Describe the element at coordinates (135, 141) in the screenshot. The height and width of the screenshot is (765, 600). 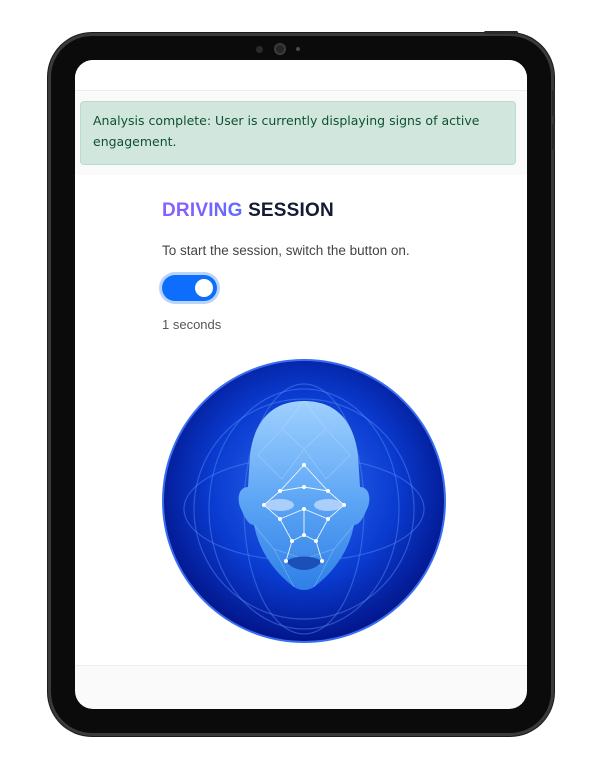
I see `alert-text-line2: engagement.` at that location.